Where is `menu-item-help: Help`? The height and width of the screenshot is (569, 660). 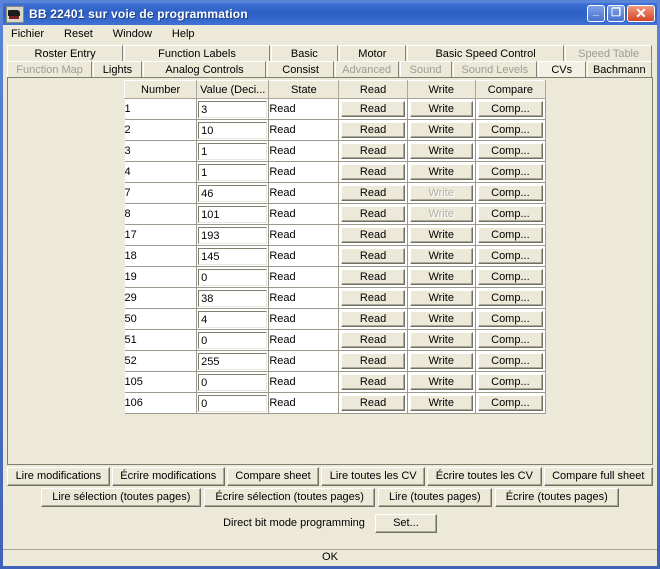
menu-item-help: Help is located at coordinates (183, 34).